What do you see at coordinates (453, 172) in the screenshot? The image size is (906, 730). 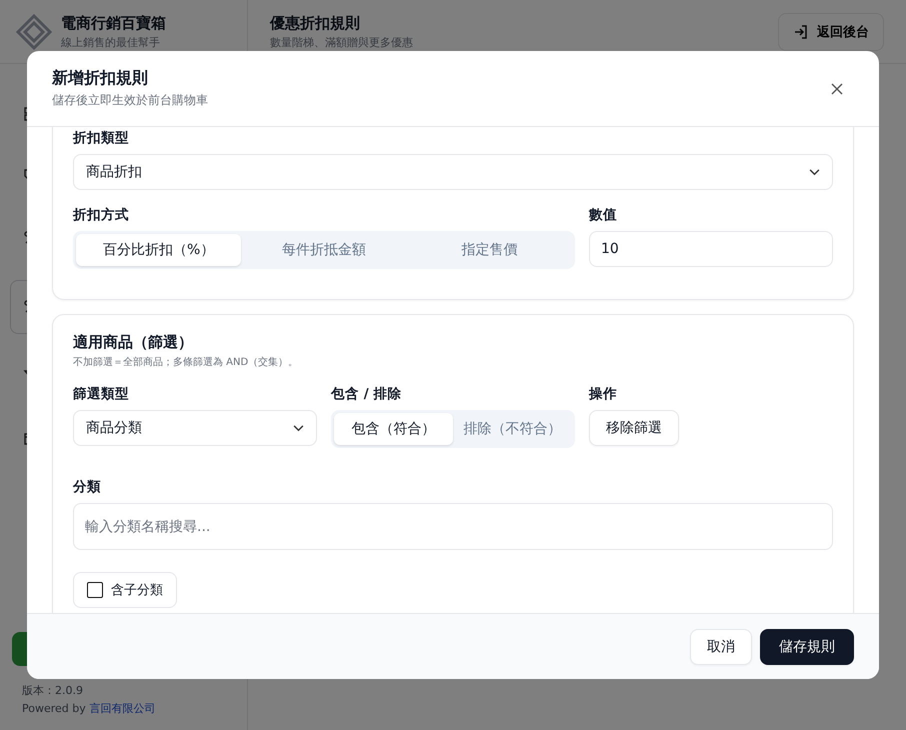 I see `discount-type-select: 商品折扣` at bounding box center [453, 172].